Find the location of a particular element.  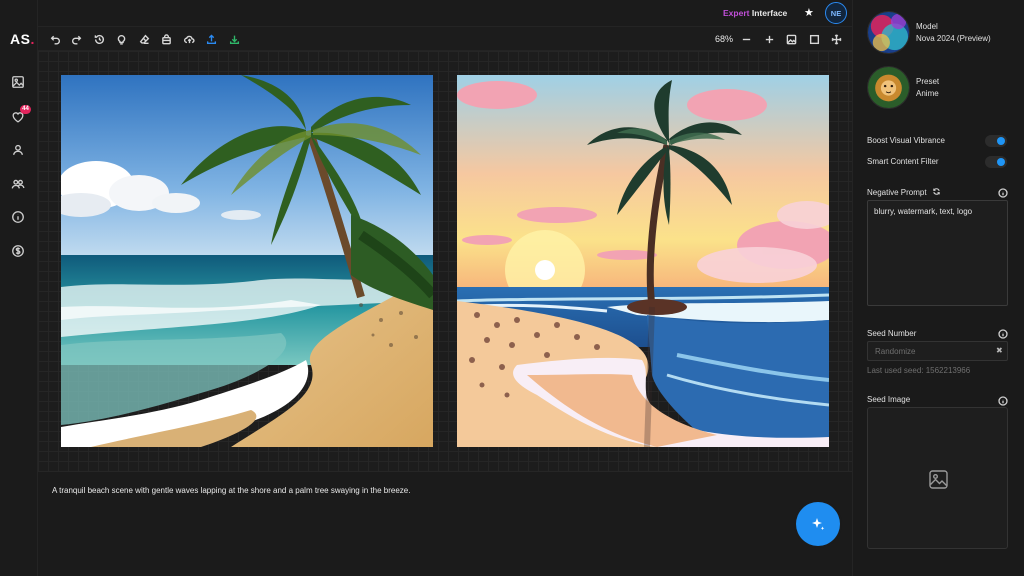

seed-image-dropzone is located at coordinates (937, 478).